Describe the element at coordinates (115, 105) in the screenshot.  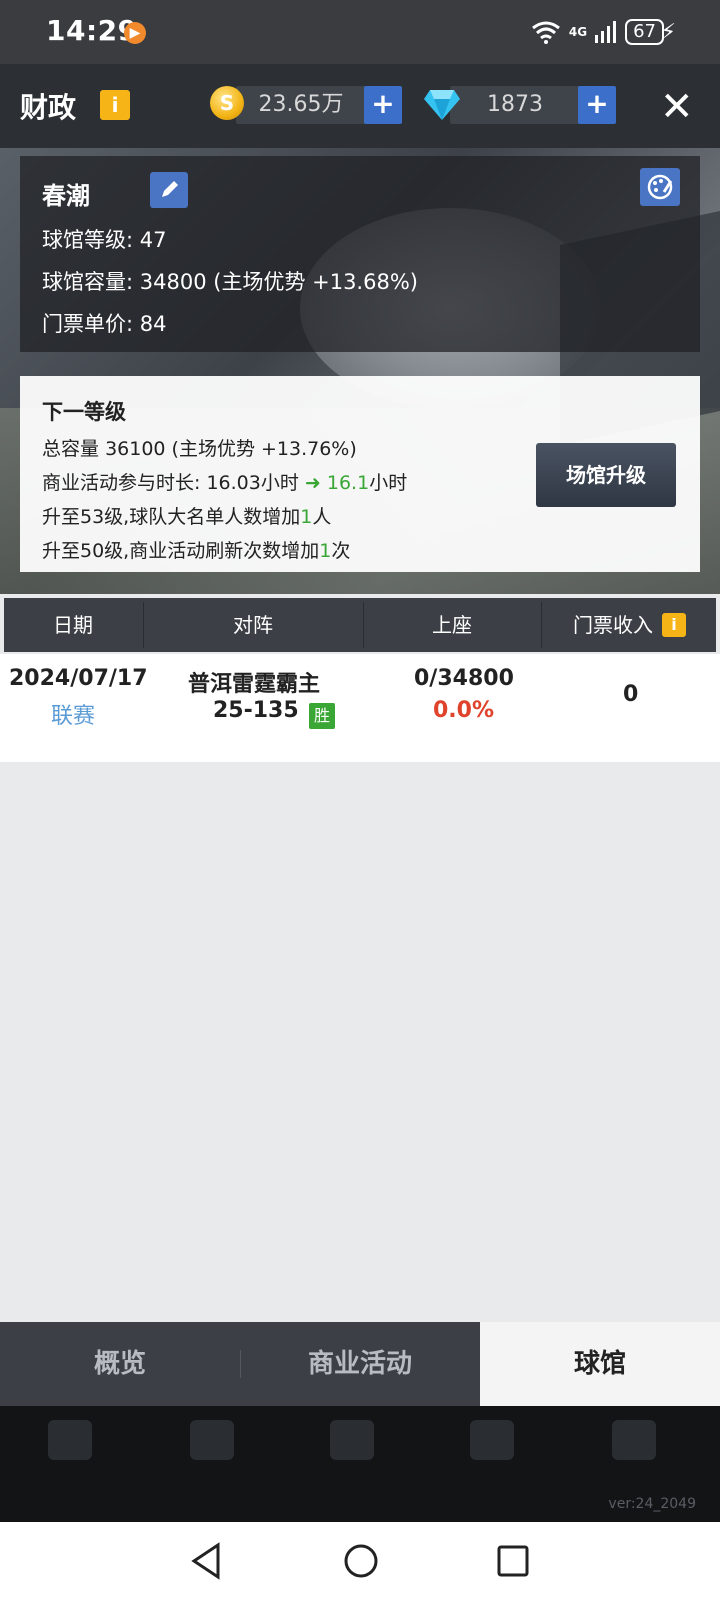
I see `info-icon: i` at that location.